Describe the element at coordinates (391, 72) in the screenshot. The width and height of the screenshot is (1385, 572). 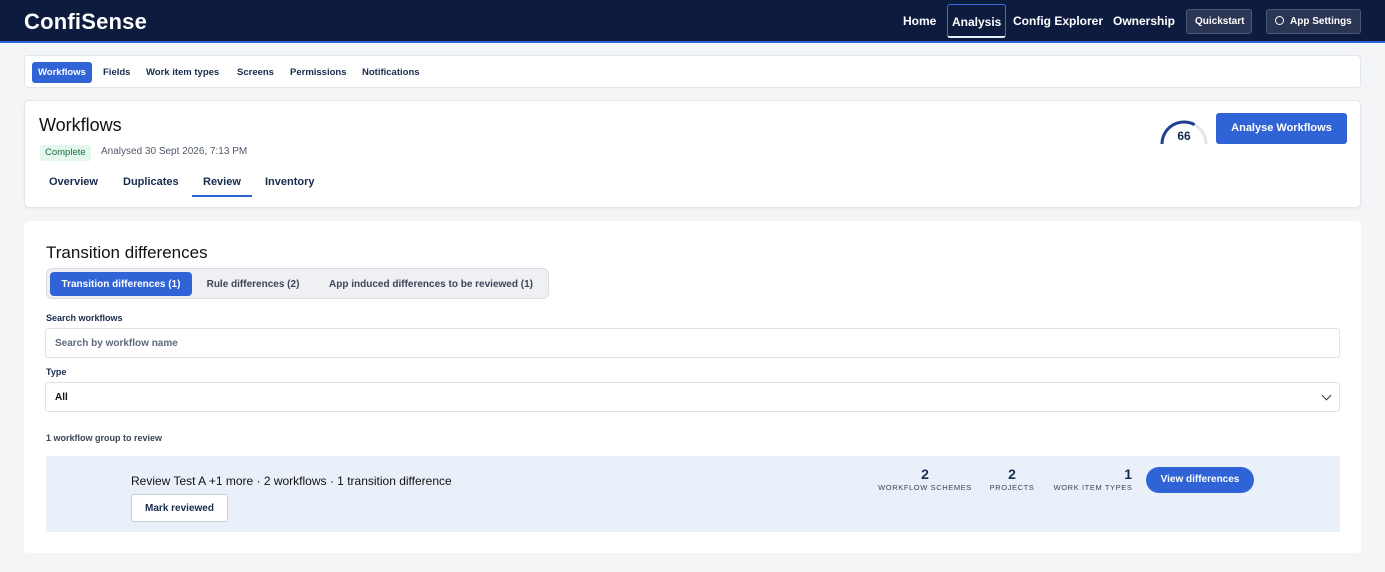
I see `subnav-notifications: Notifications` at that location.